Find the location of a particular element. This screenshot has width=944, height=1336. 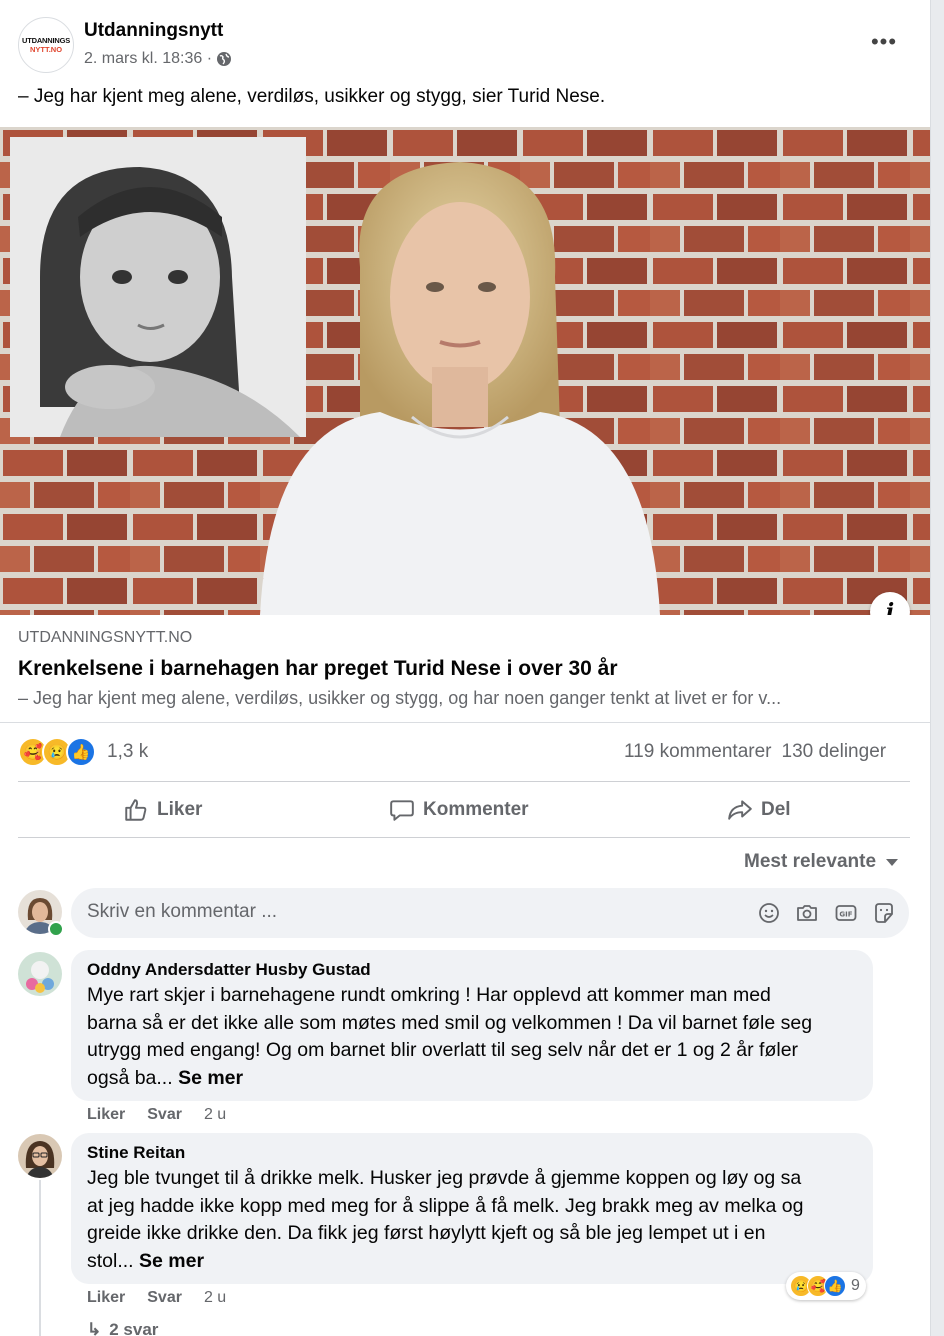

globe-icon is located at coordinates (224, 59).